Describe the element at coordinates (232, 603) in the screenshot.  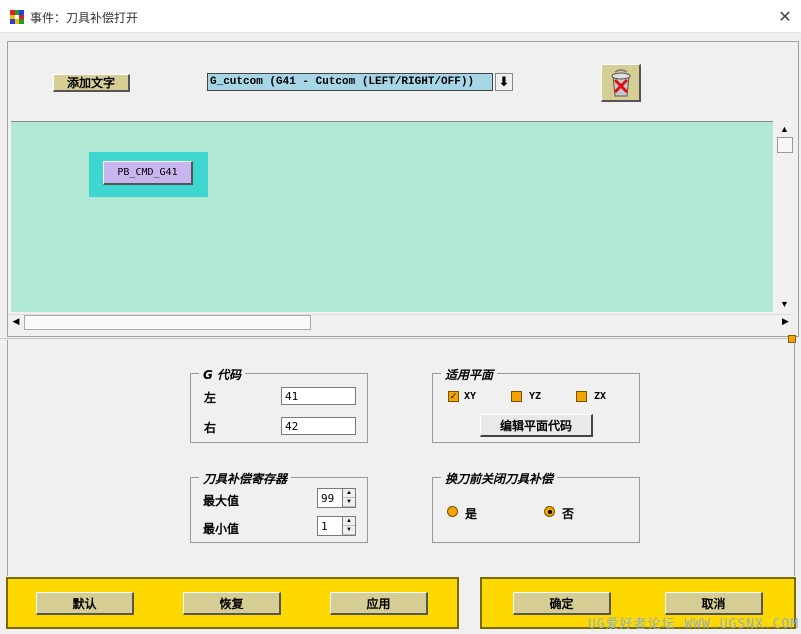
I see `restore-button: 恢复` at that location.